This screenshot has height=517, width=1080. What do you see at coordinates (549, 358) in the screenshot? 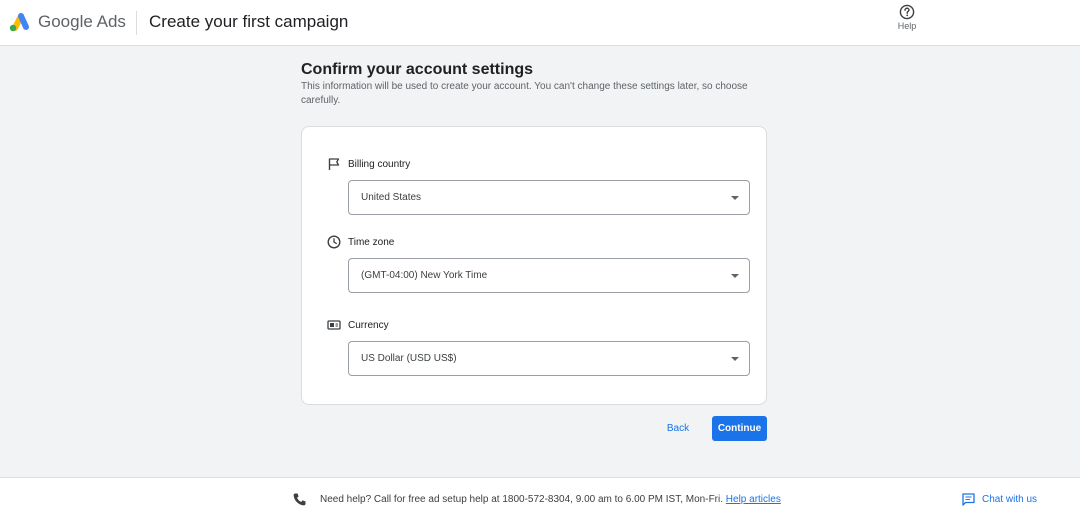
I see `currency-select: US Dollar (USD US$)` at bounding box center [549, 358].